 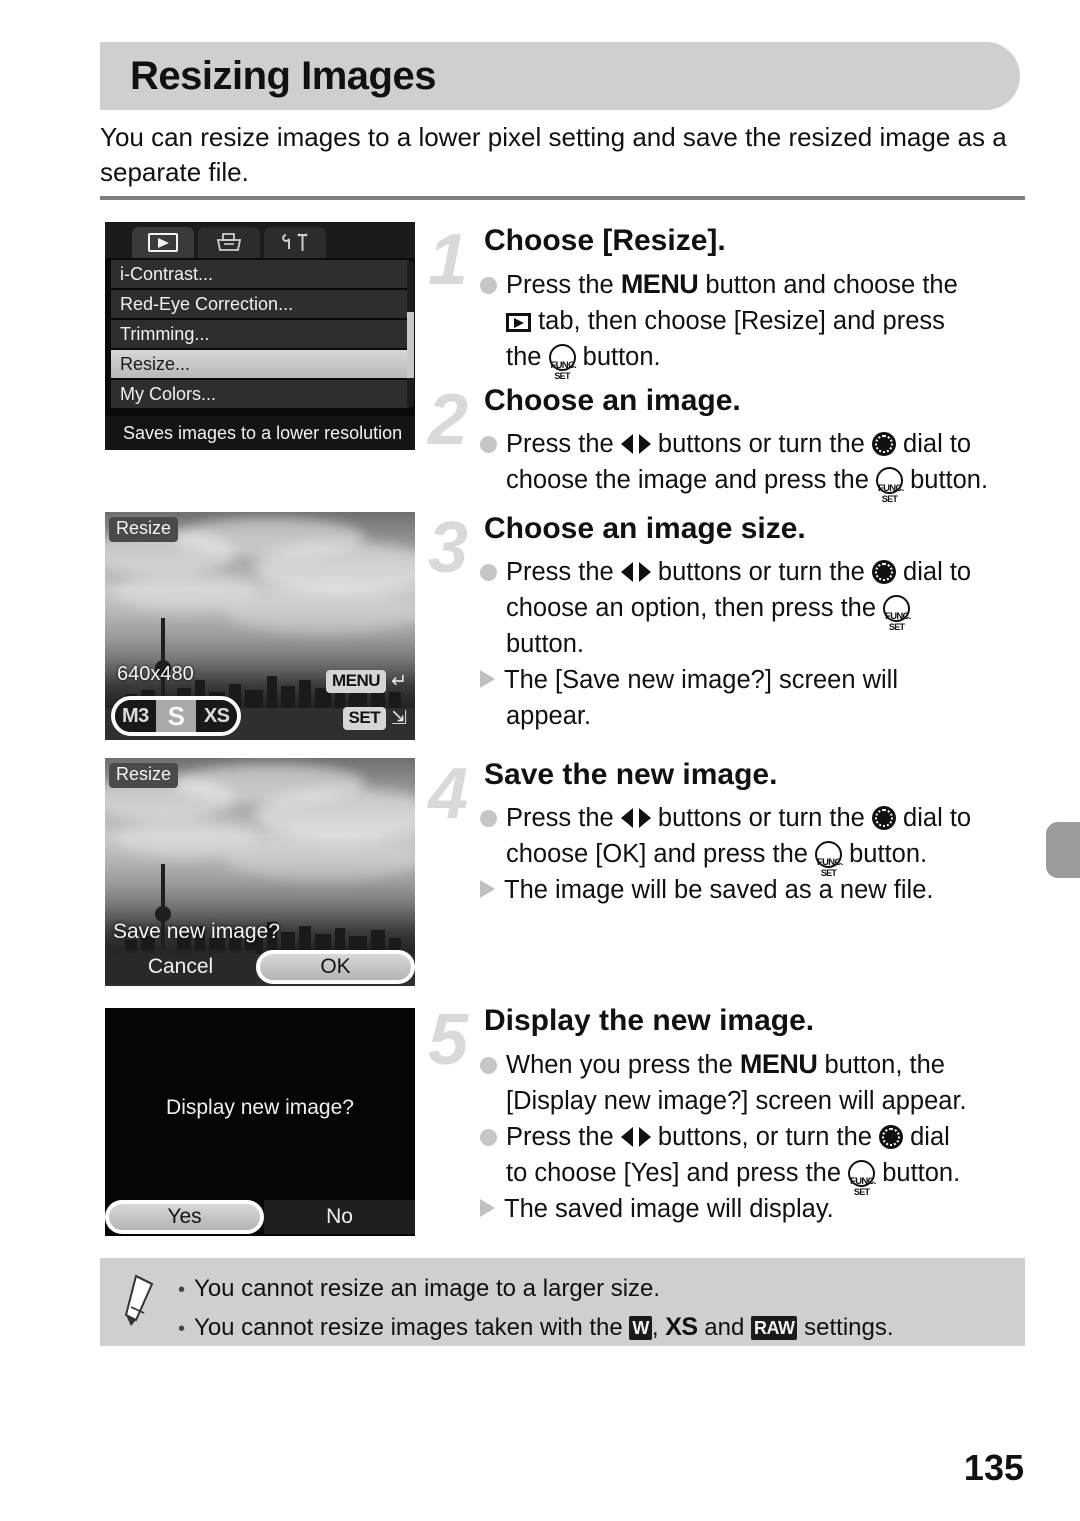 I want to click on save-dialog: Save new image? Cancel OK, so click(x=260, y=953).